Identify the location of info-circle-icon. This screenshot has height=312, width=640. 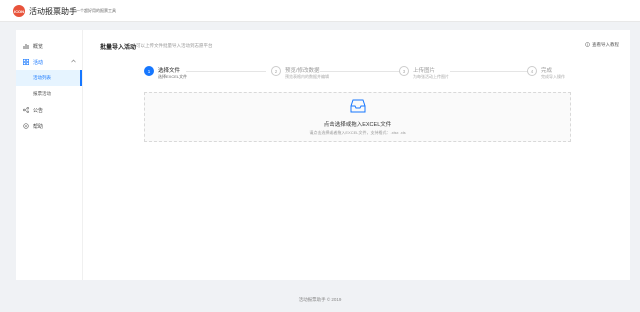
(587, 45).